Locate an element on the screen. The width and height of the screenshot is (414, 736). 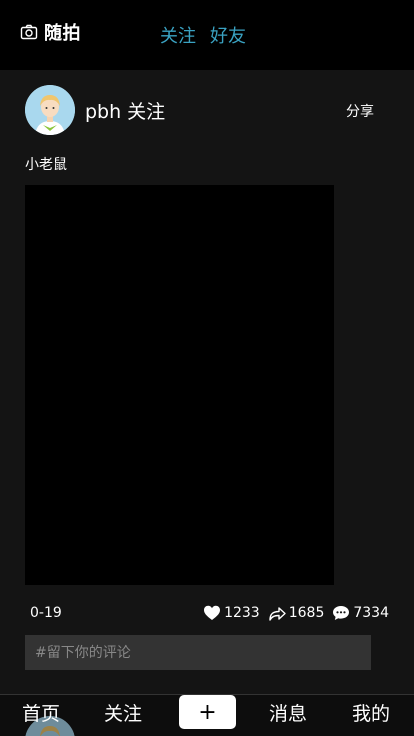
top-tabs: 关注 好友 is located at coordinates (203, 35).